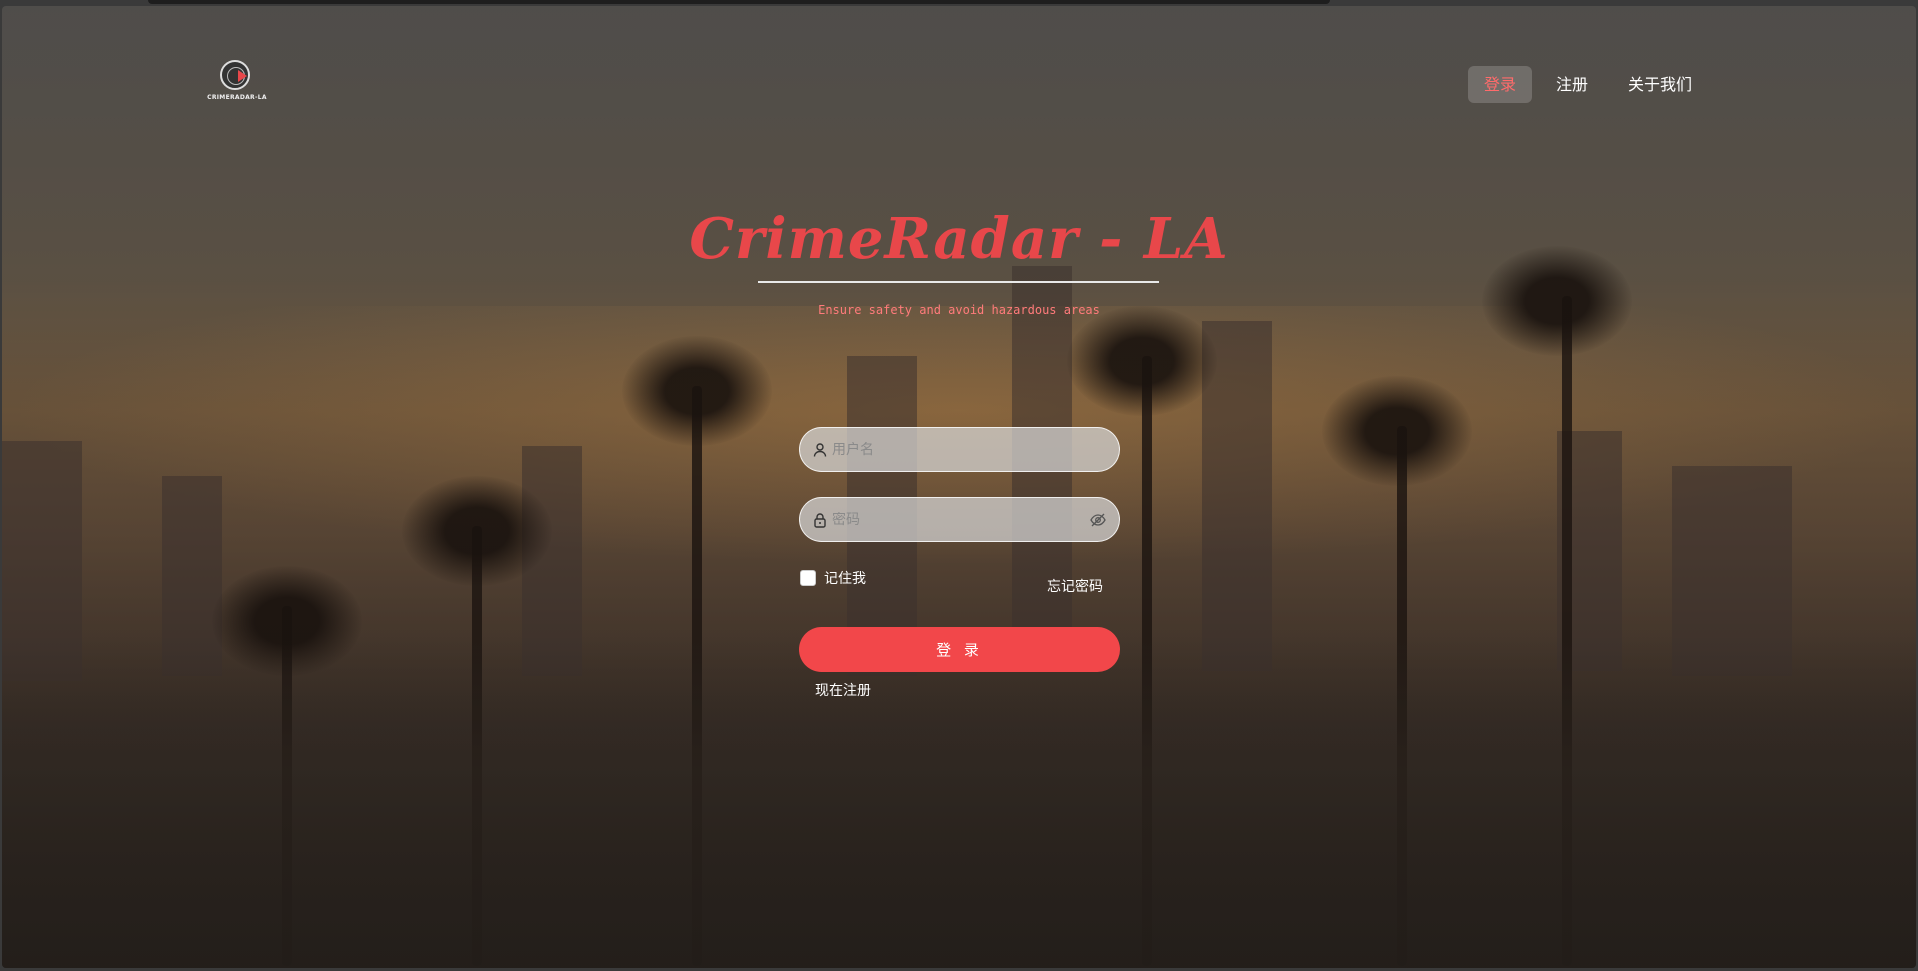 Image resolution: width=1918 pixels, height=971 pixels. I want to click on login-button: 登 录, so click(959, 649).